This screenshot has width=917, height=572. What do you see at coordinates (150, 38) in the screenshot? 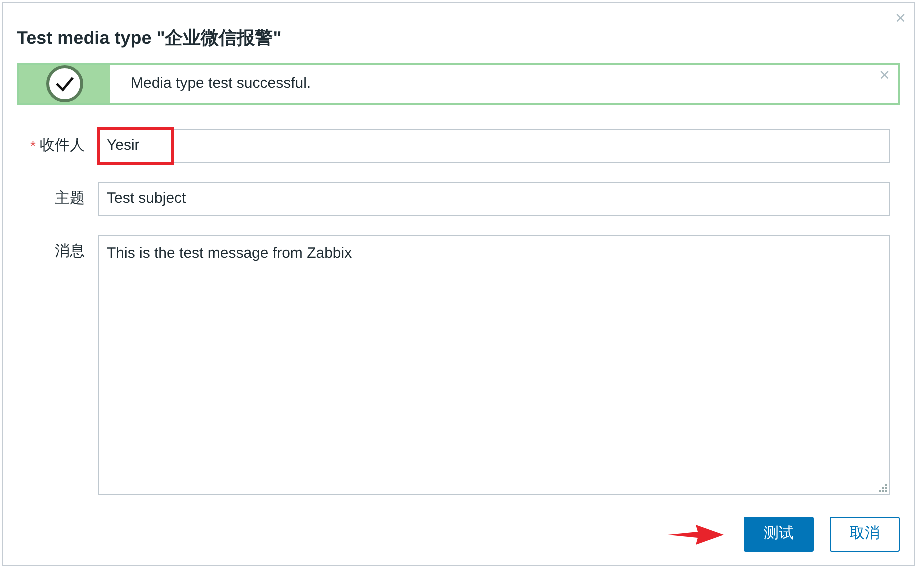
I see `dialog-title: Test media type "企业微信报警"` at bounding box center [150, 38].